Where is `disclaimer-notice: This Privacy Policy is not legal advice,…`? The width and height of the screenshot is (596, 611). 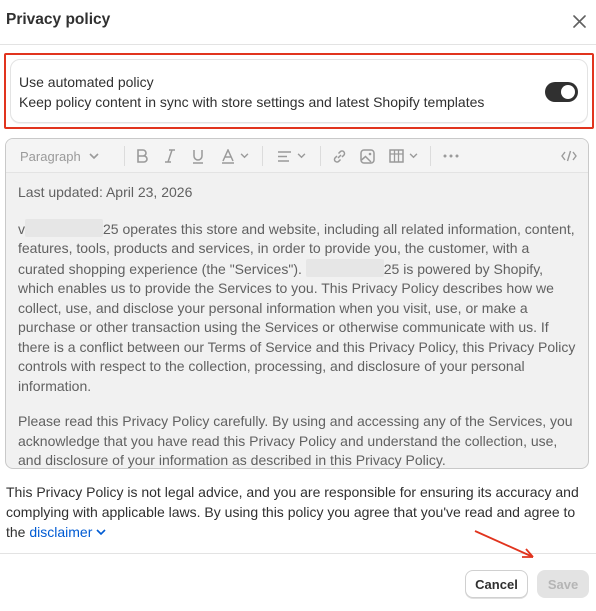
disclaimer-notice: This Privacy Policy is not legal advice,… is located at coordinates (292, 512).